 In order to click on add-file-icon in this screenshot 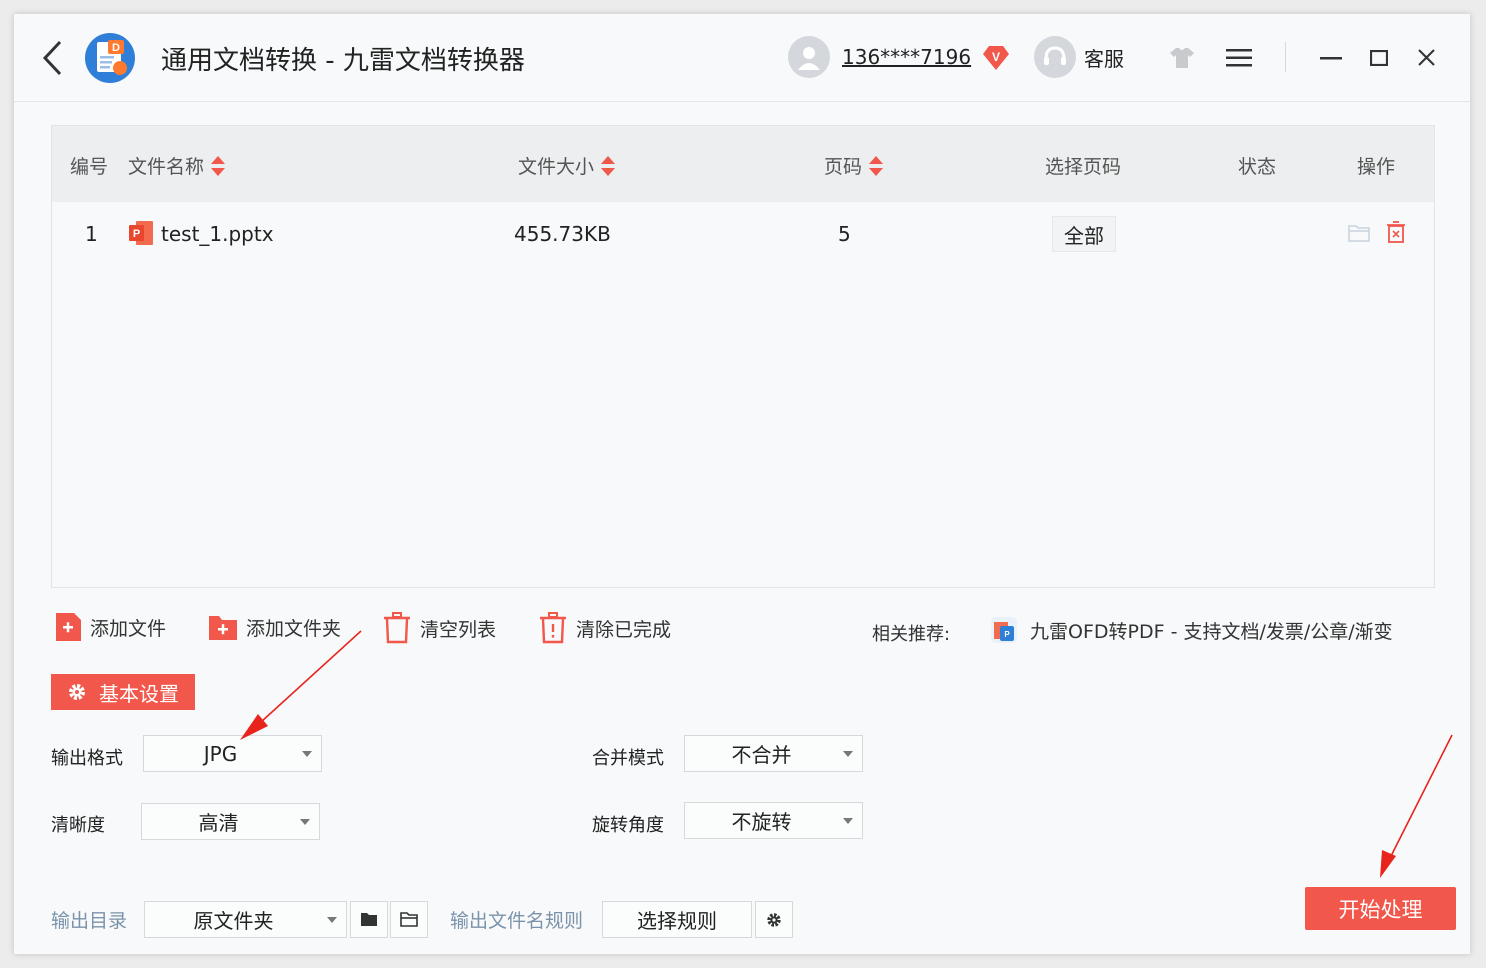, I will do `click(68, 627)`.